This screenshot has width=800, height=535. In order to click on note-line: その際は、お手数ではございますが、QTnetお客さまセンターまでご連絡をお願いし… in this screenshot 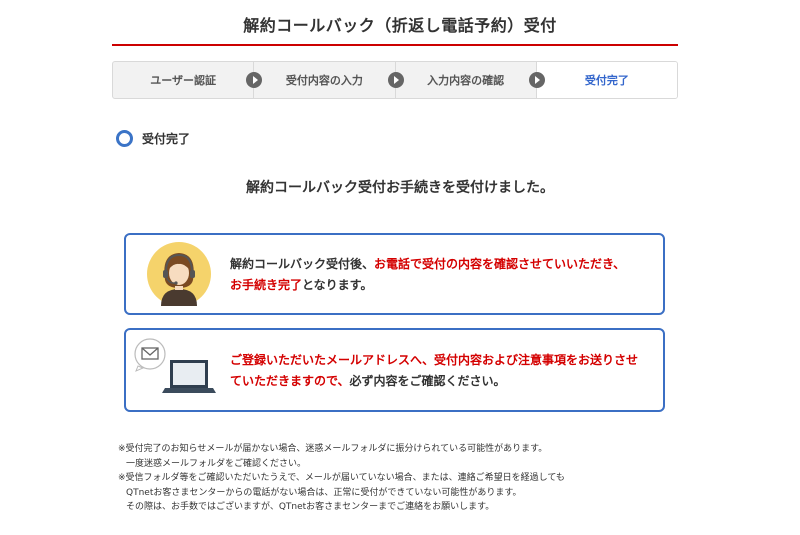, I will do `click(310, 507)`.